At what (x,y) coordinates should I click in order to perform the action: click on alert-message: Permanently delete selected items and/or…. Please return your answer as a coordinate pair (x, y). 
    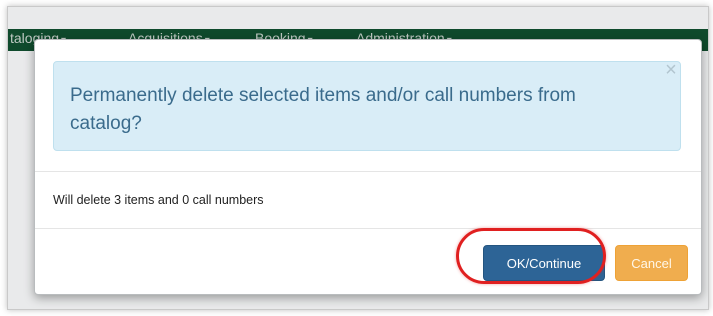
    Looking at the image, I should click on (323, 109).